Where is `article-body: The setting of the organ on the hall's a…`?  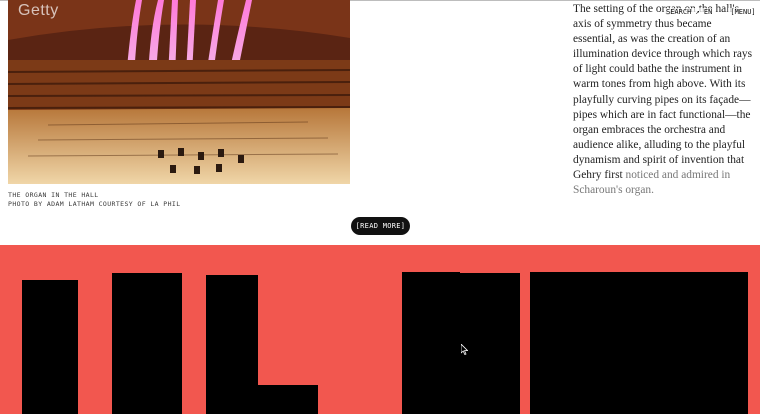
article-body: The setting of the organ on the hall's a… is located at coordinates (663, 92).